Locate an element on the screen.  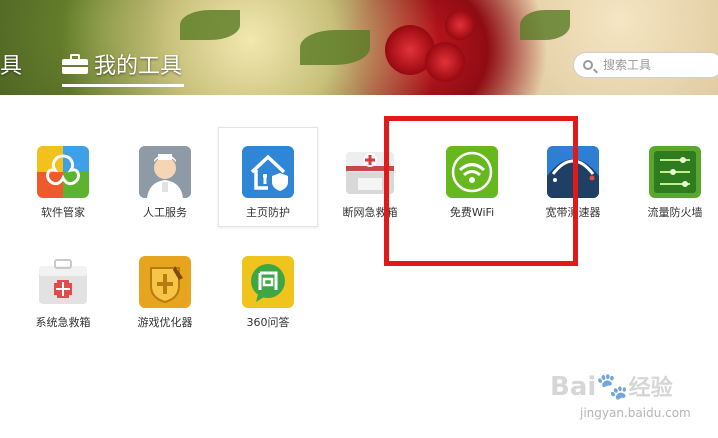
watermark-url: jingyan.baidu.com is located at coordinates (635, 413).